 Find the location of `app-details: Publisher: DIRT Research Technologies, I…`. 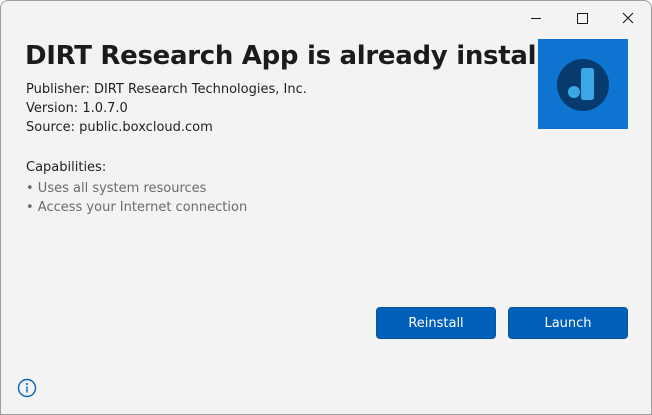

app-details: Publisher: DIRT Research Technologies, I… is located at coordinates (166, 108).